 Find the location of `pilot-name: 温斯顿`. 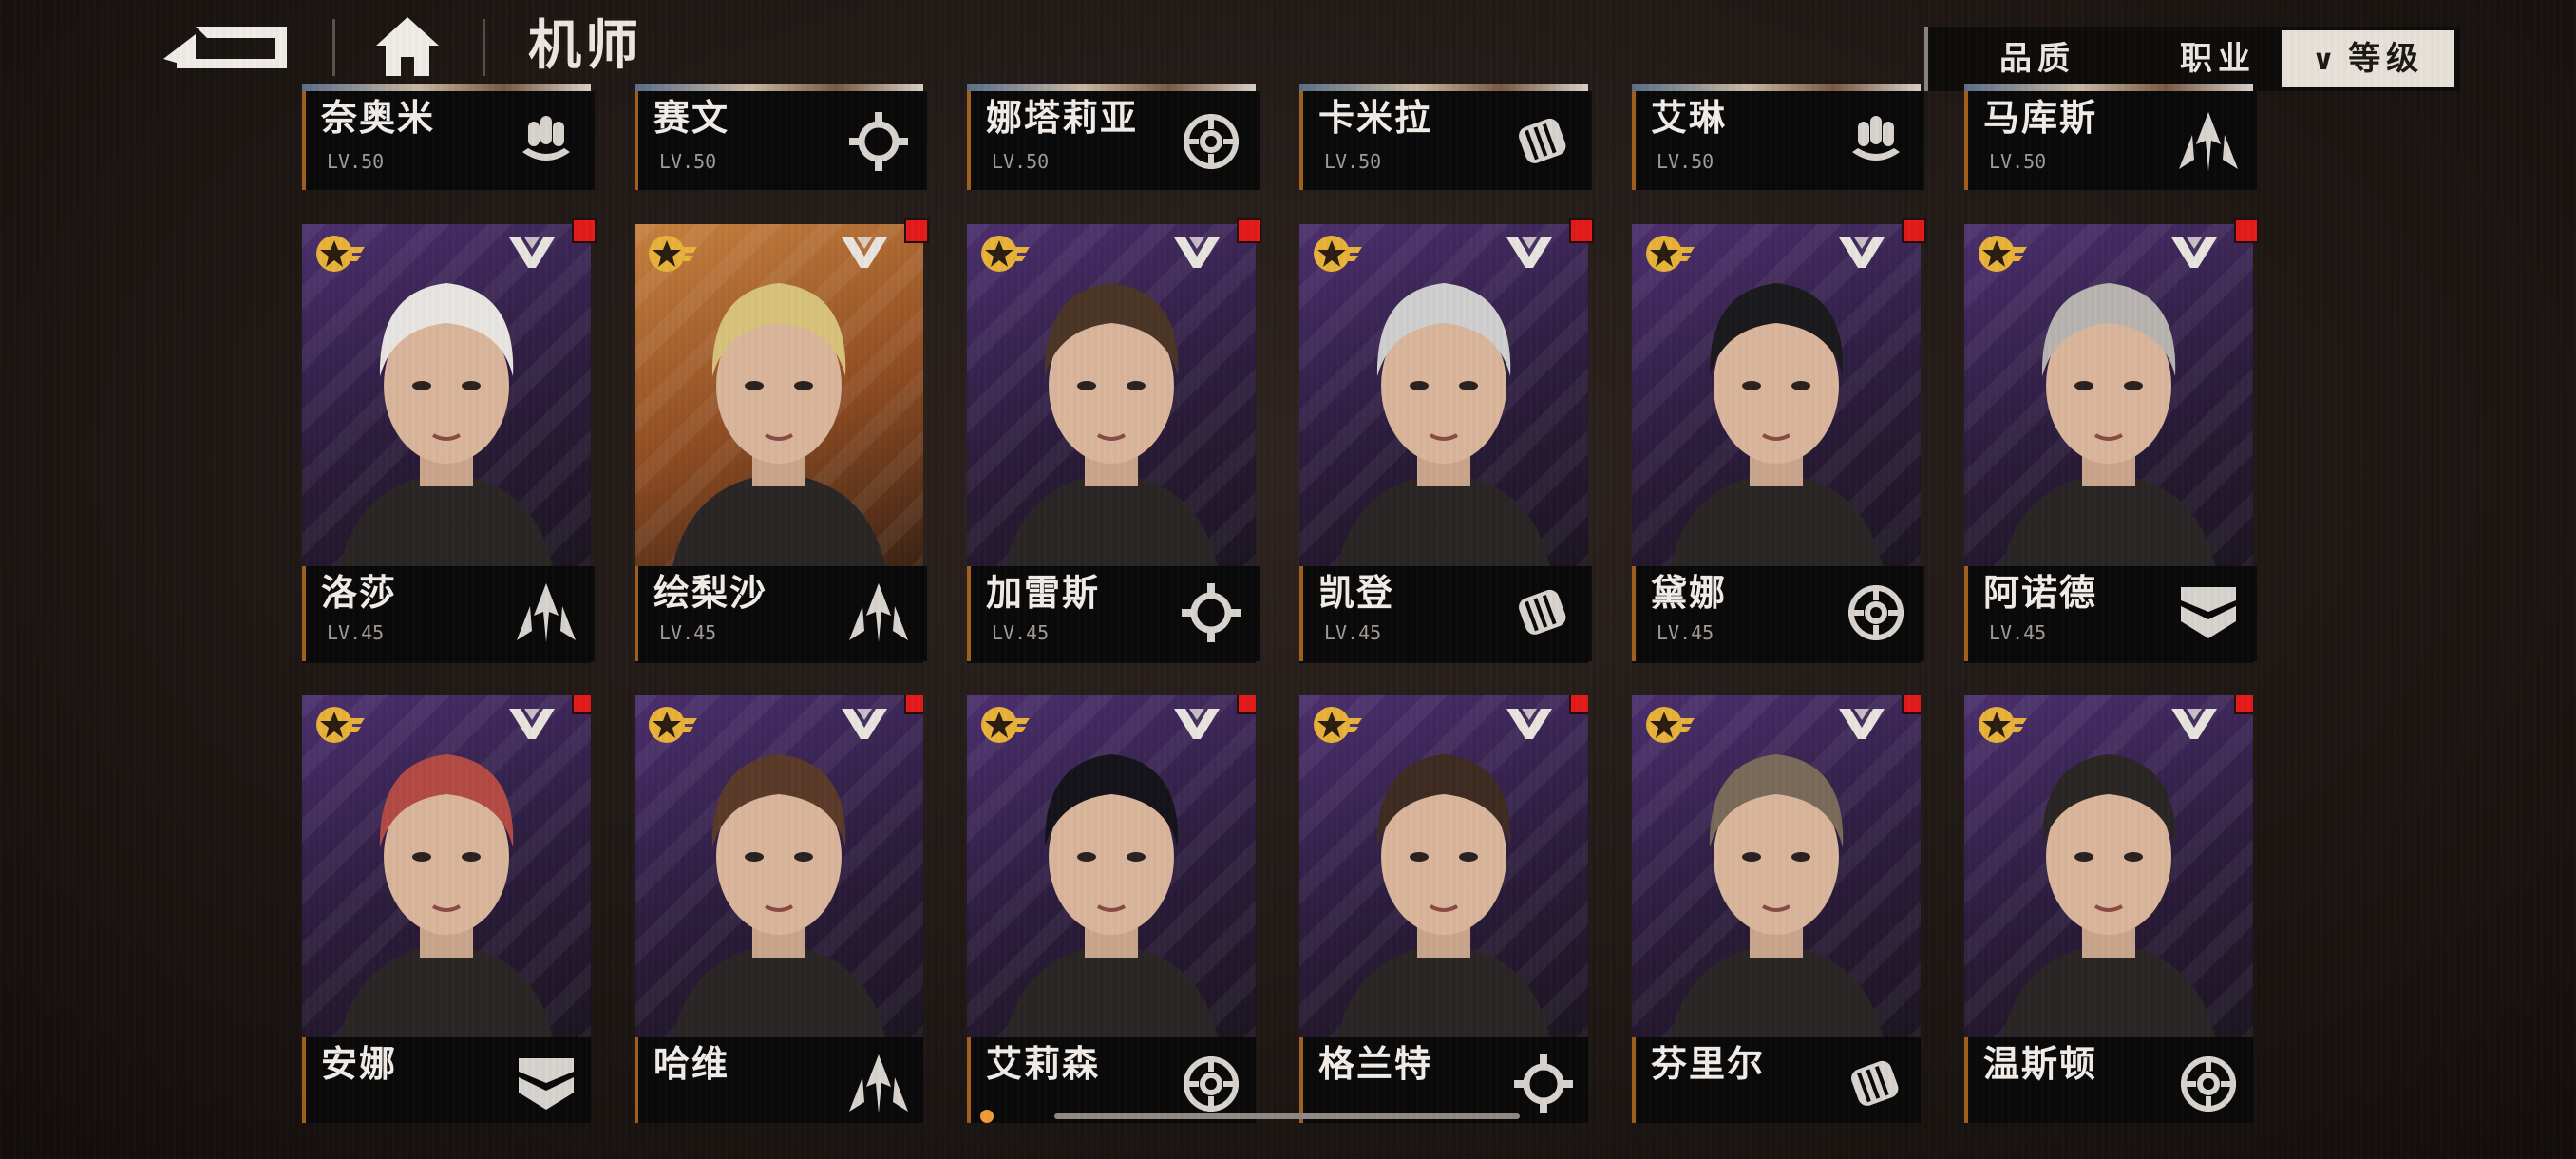

pilot-name: 温斯顿 is located at coordinates (2041, 1064).